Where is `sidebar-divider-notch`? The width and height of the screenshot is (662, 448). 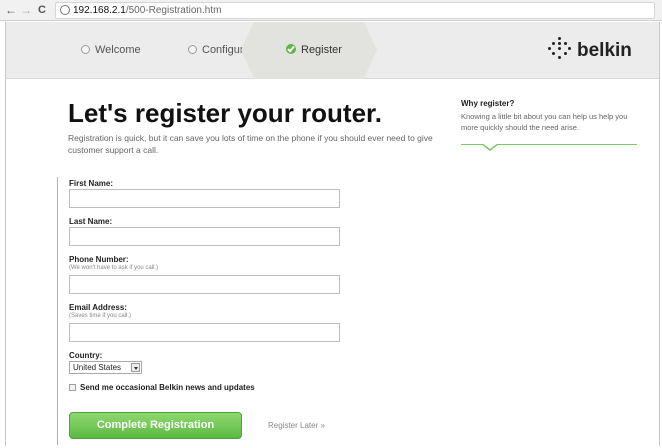 sidebar-divider-notch is located at coordinates (490, 147).